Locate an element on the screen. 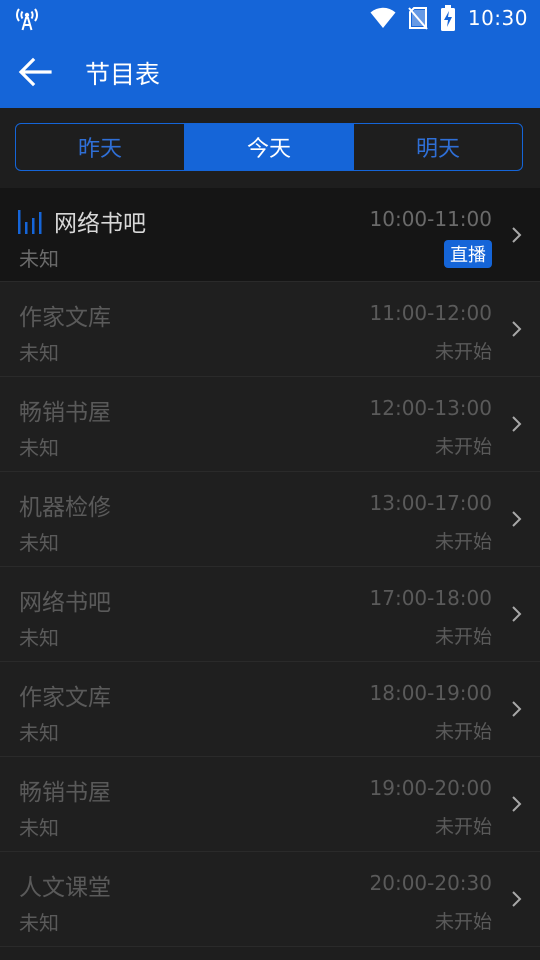 The height and width of the screenshot is (960, 540). program-time: 13:00-17:00 is located at coordinates (431, 503).